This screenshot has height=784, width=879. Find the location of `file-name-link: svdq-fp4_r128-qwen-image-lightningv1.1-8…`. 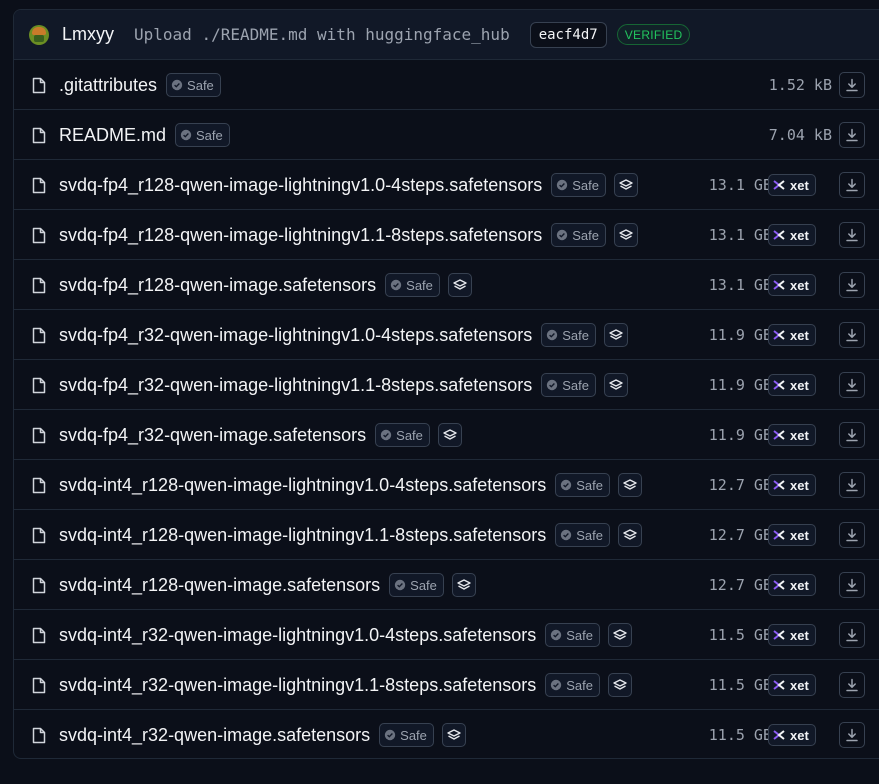

file-name-link: svdq-fp4_r128-qwen-image-lightningv1.1-8… is located at coordinates (300, 235).